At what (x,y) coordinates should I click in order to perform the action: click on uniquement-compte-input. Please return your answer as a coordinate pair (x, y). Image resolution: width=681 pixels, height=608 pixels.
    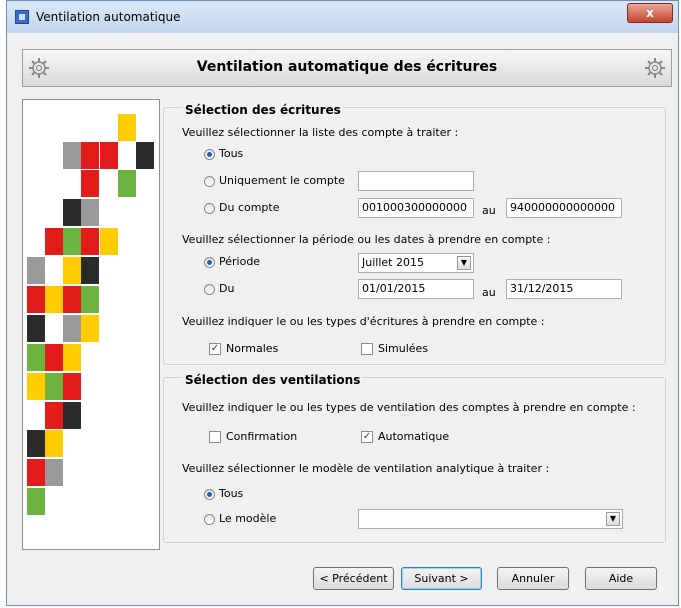
    Looking at the image, I should click on (416, 181).